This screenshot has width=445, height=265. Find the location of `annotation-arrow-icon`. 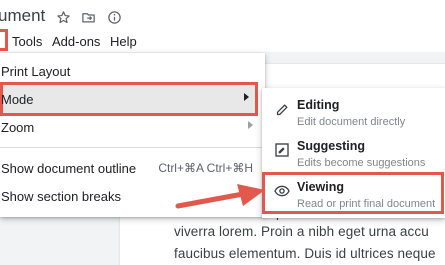

annotation-arrow-icon is located at coordinates (220, 196).